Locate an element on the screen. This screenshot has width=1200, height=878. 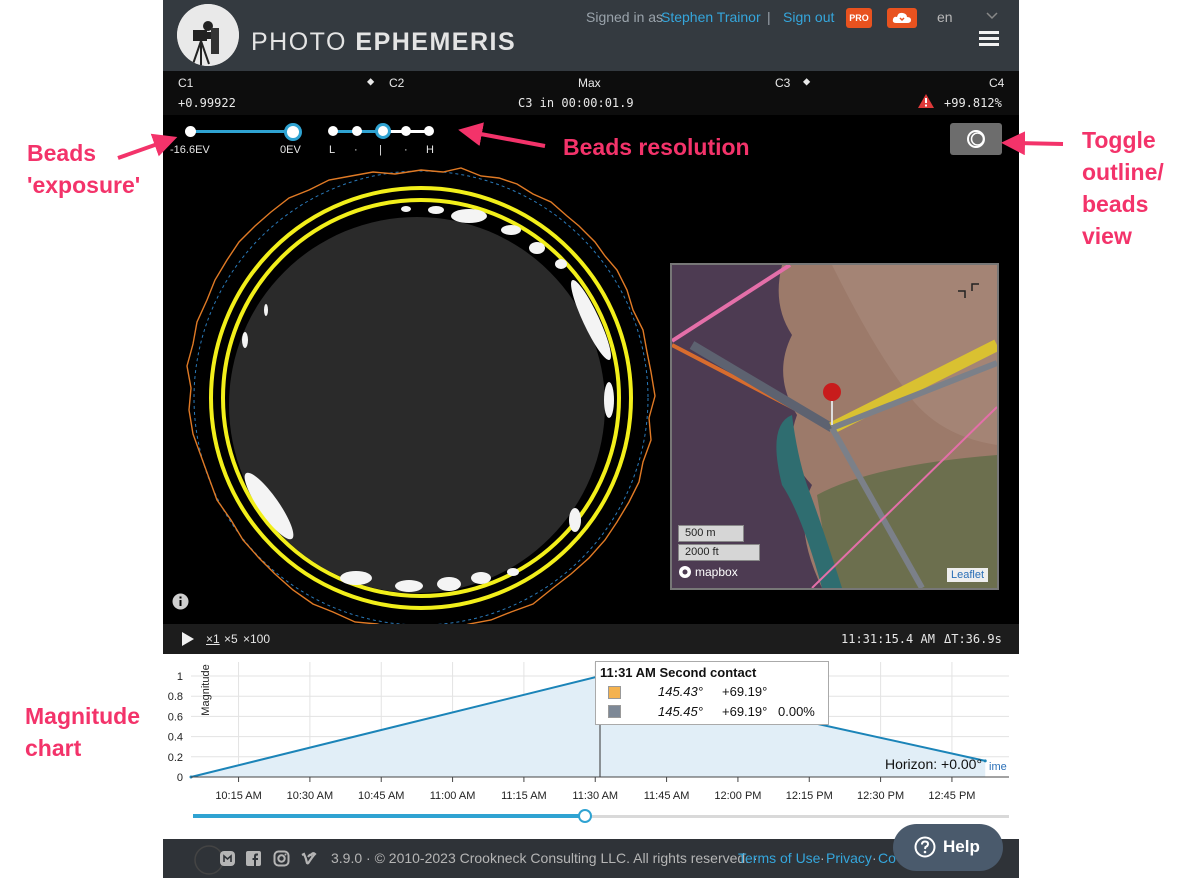
exposure-min-label: -16.6EV is located at coordinates (190, 150).